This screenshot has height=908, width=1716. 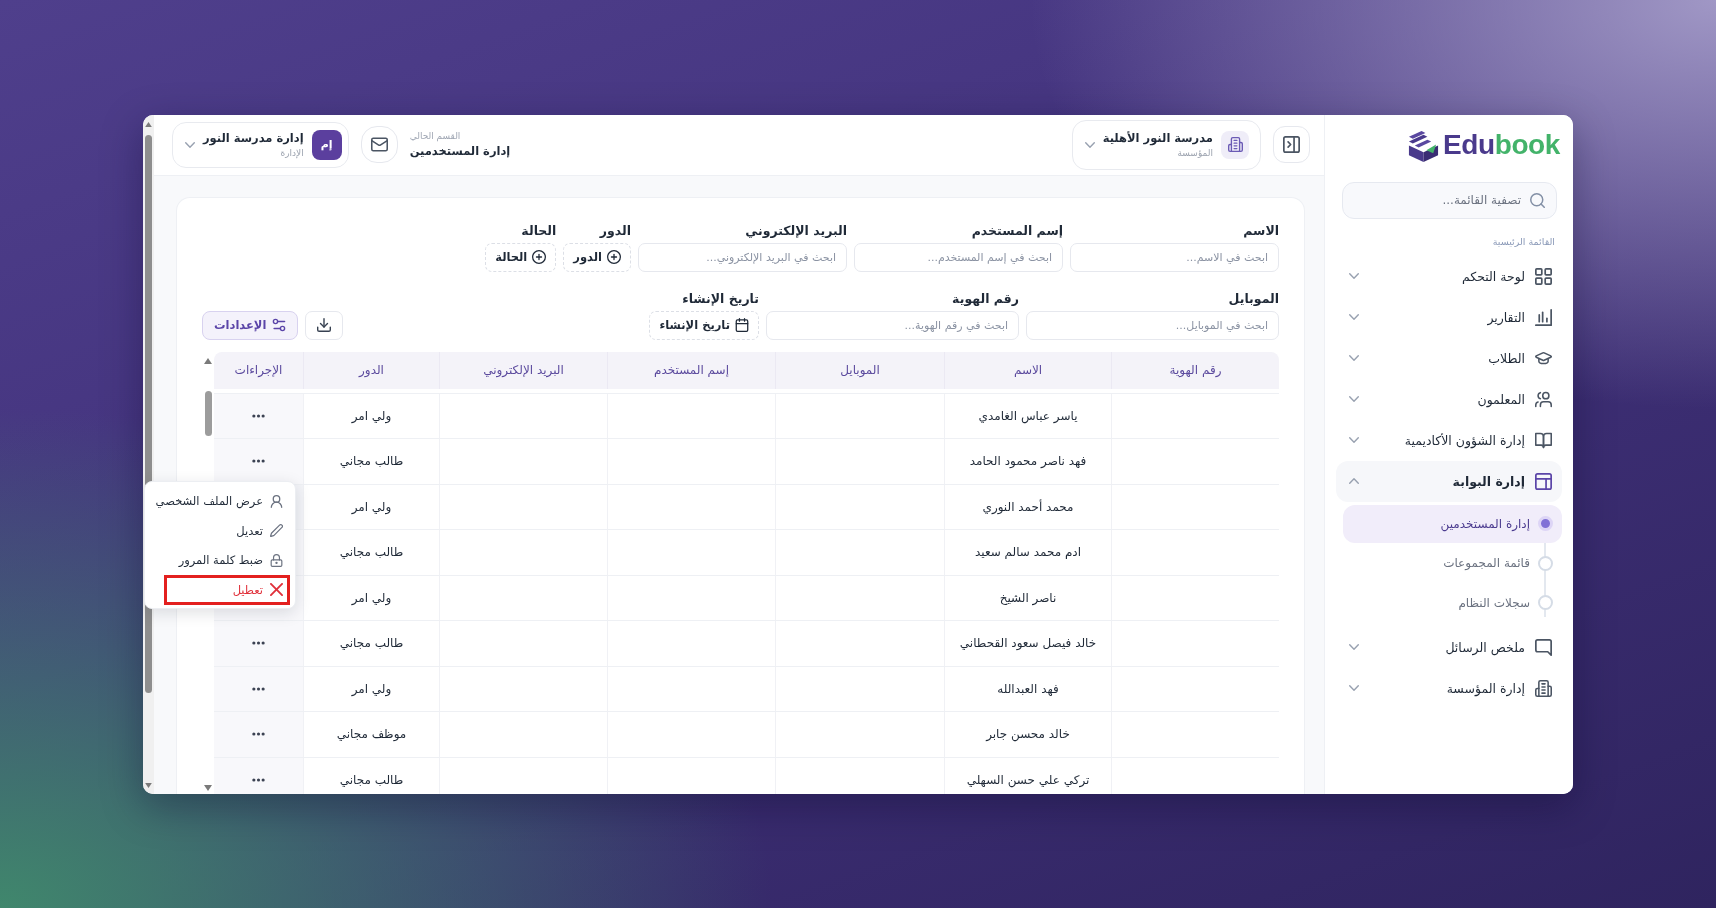 I want to click on padlock-icon, so click(x=276, y=560).